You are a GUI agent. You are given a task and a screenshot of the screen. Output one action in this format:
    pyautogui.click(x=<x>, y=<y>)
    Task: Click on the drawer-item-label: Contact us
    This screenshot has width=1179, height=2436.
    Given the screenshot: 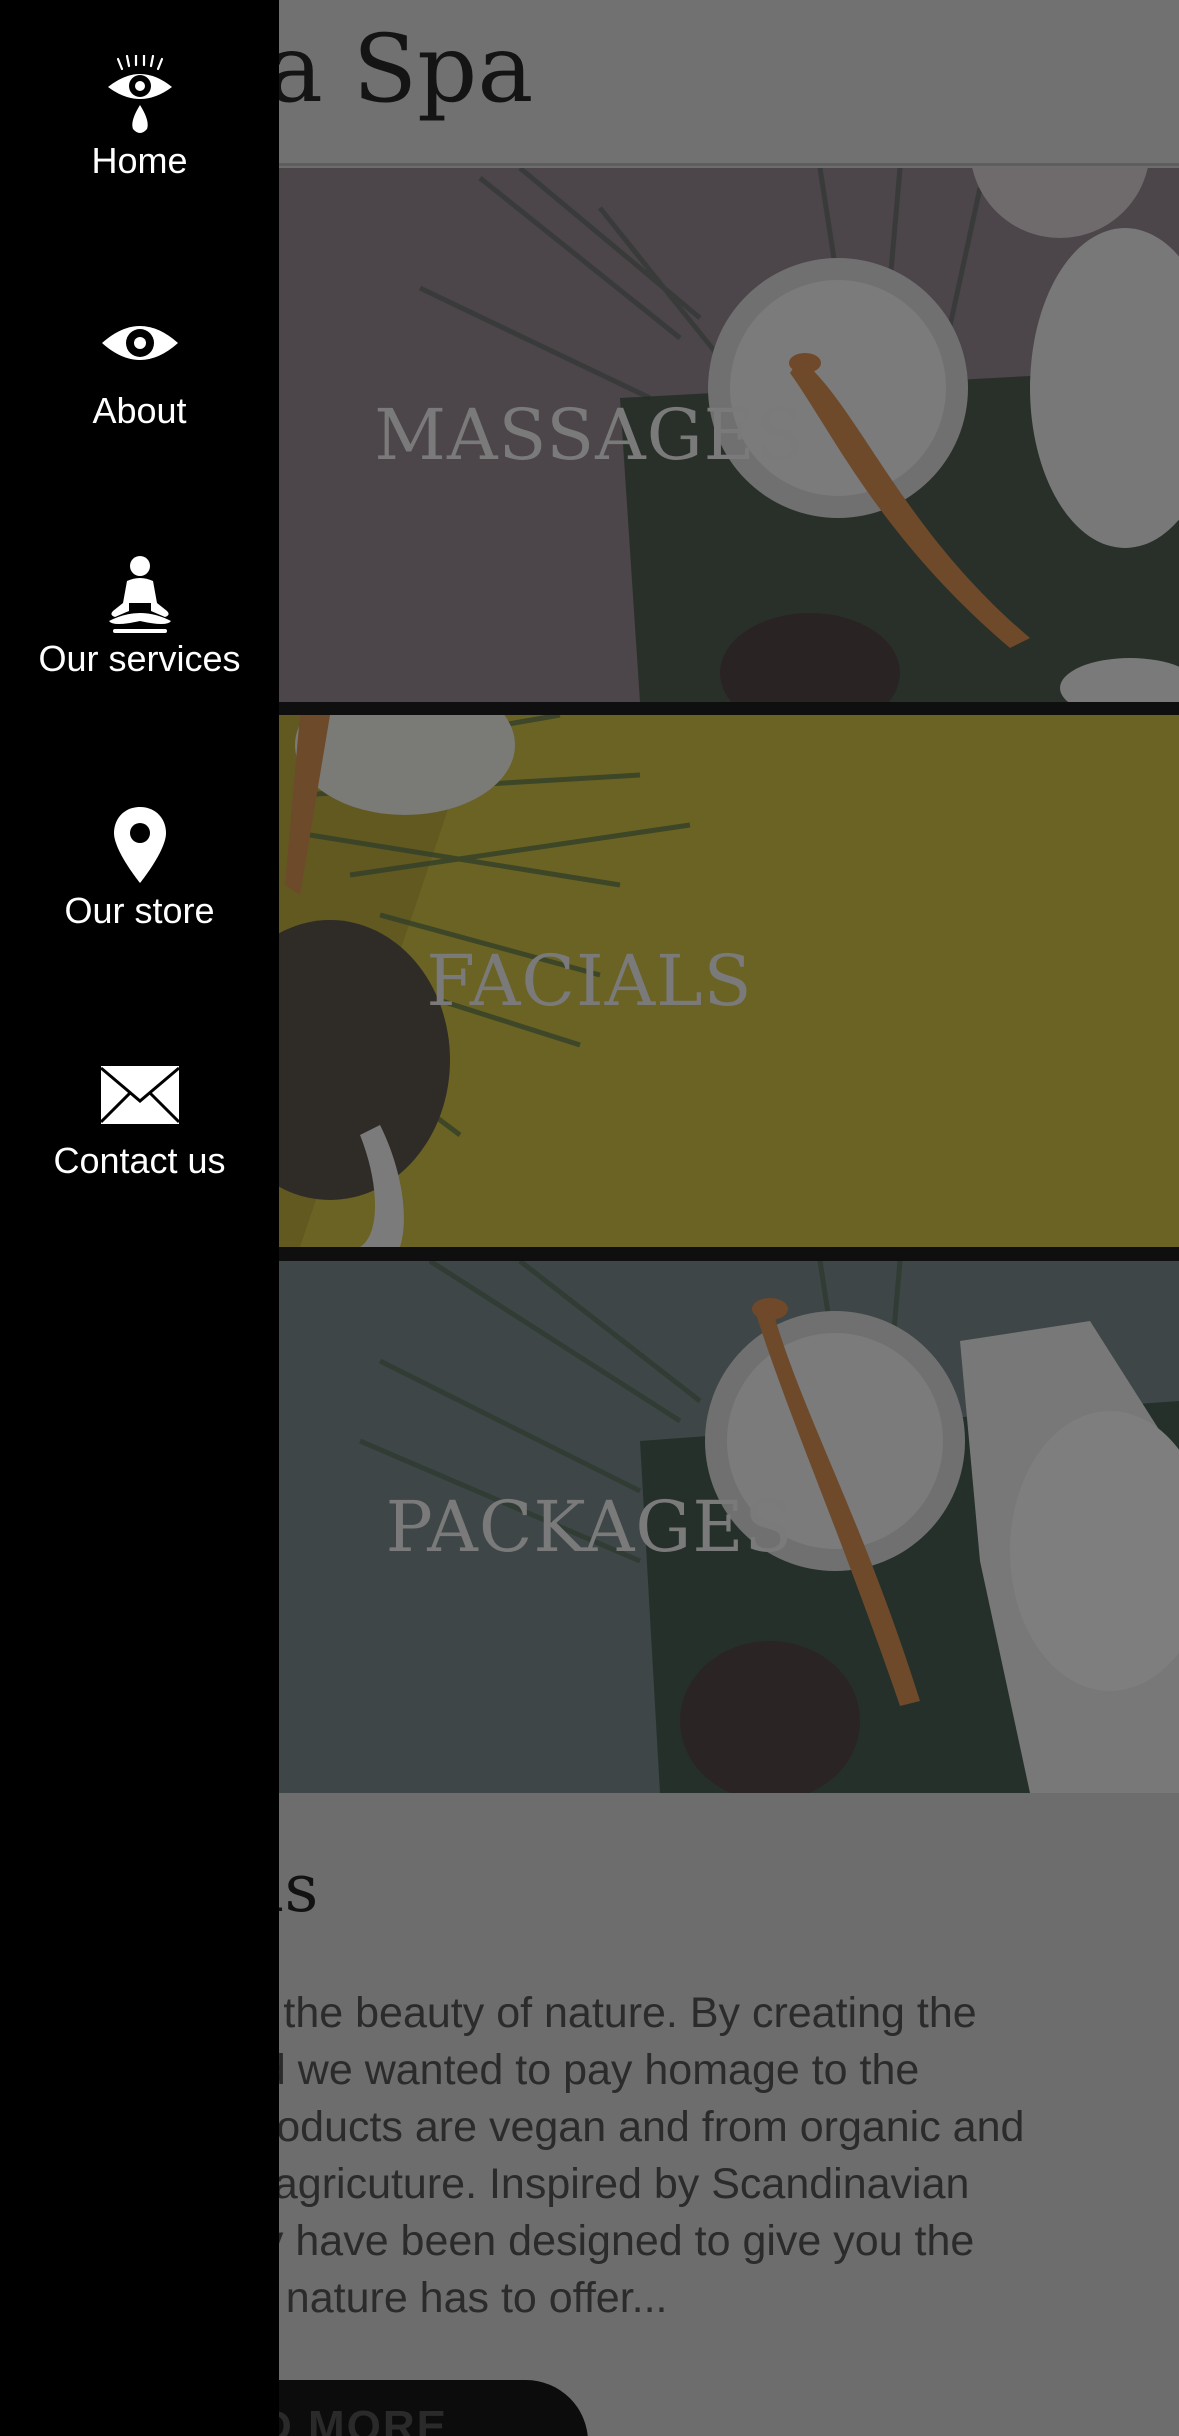 What is the action you would take?
    pyautogui.click(x=139, y=1160)
    